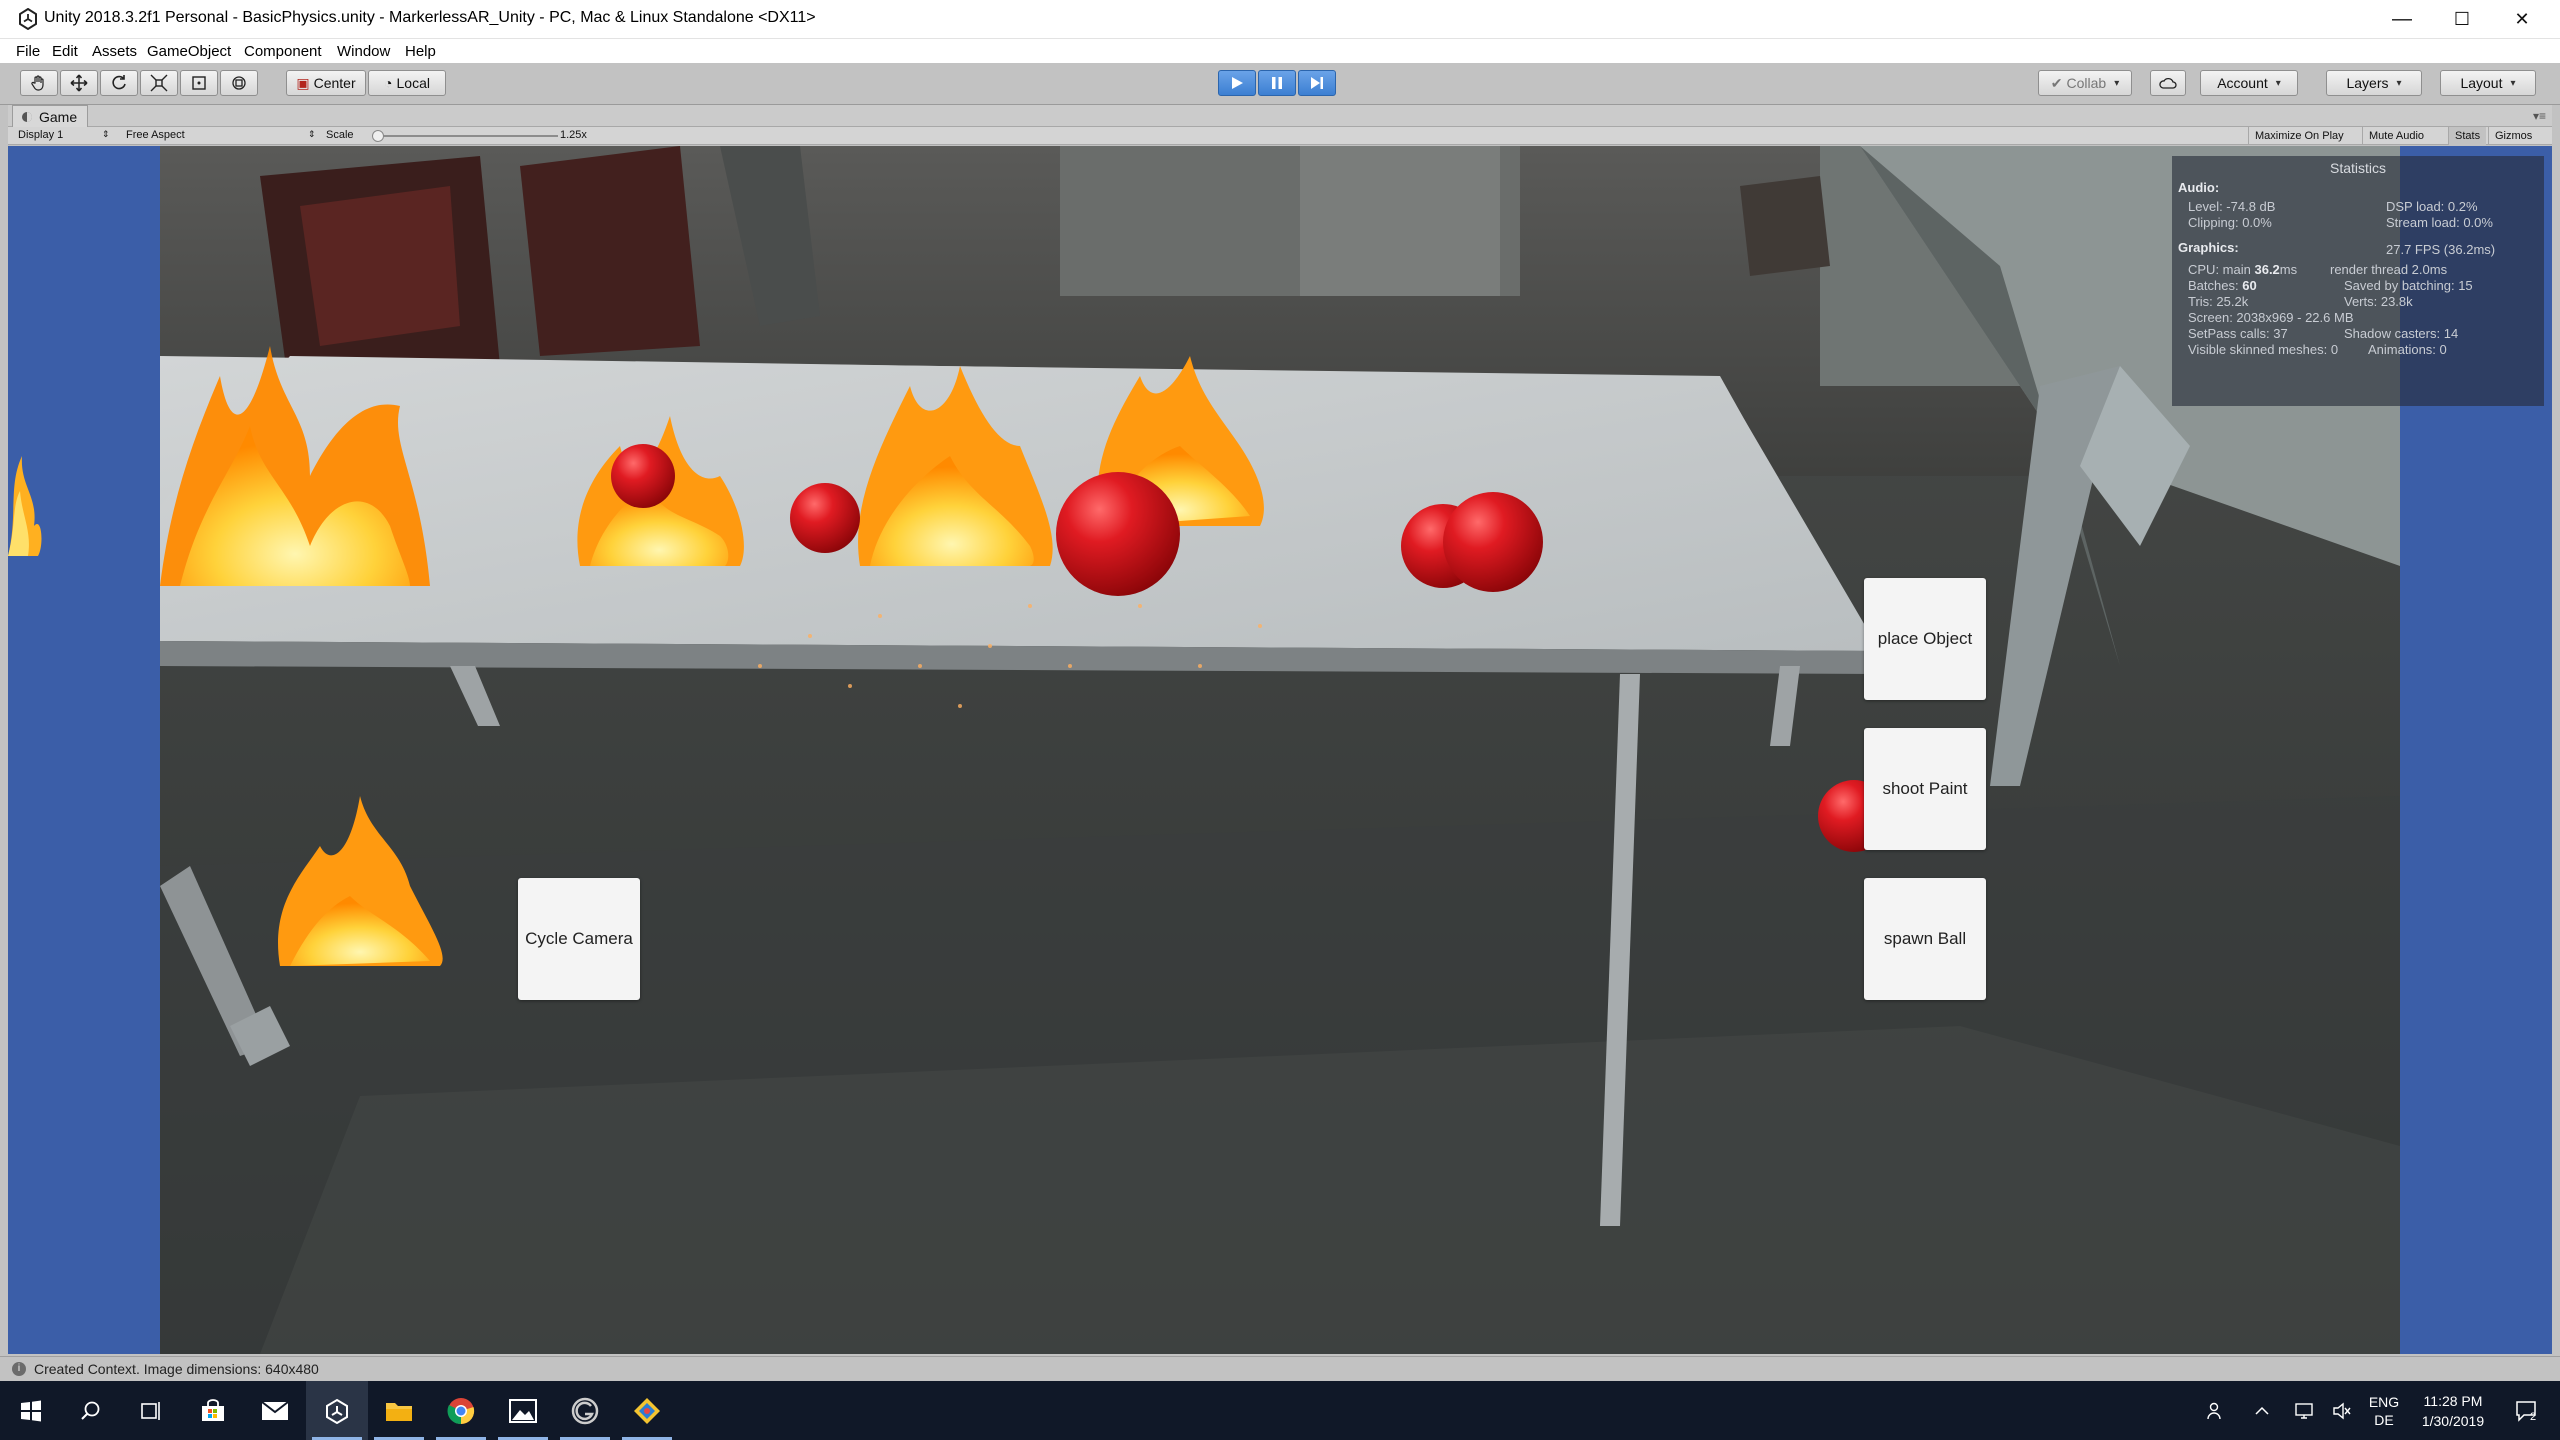 The image size is (2560, 1440). I want to click on start-button, so click(31, 1410).